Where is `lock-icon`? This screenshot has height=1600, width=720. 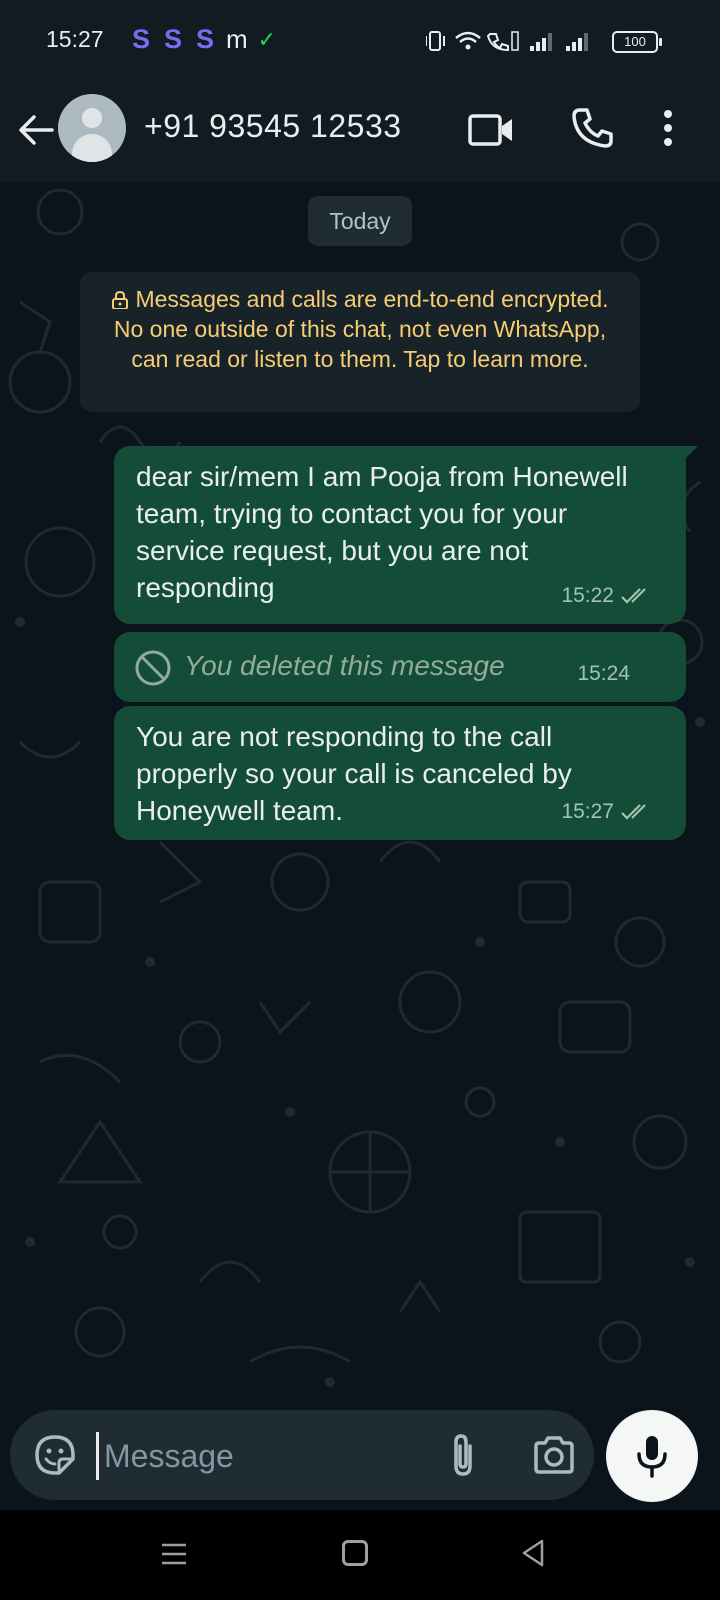
lock-icon is located at coordinates (120, 300).